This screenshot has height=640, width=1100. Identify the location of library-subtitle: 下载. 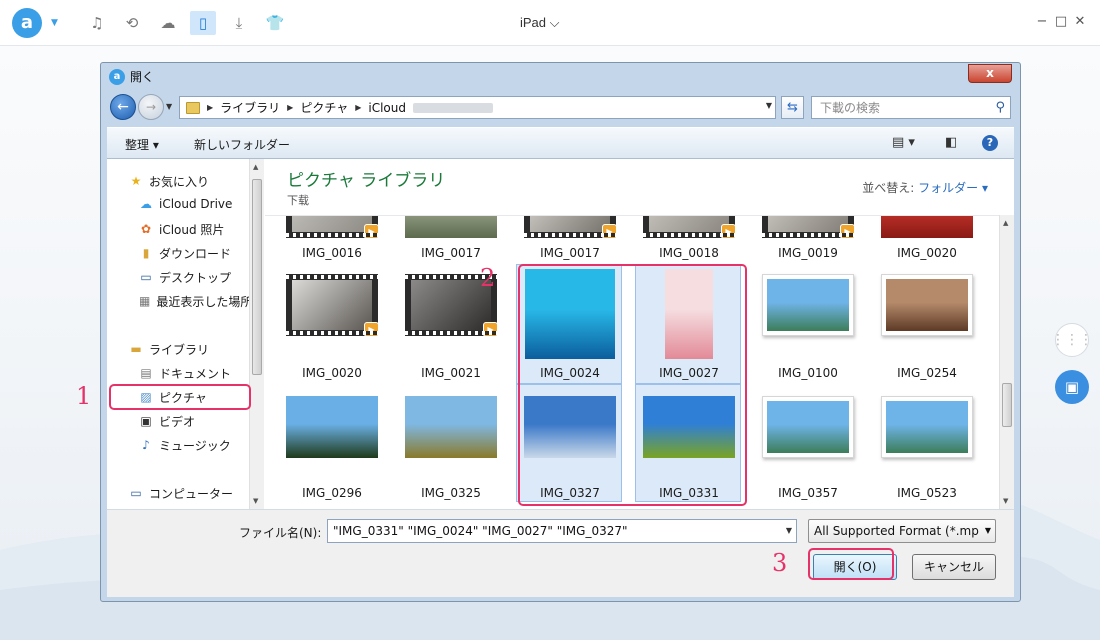
(298, 200).